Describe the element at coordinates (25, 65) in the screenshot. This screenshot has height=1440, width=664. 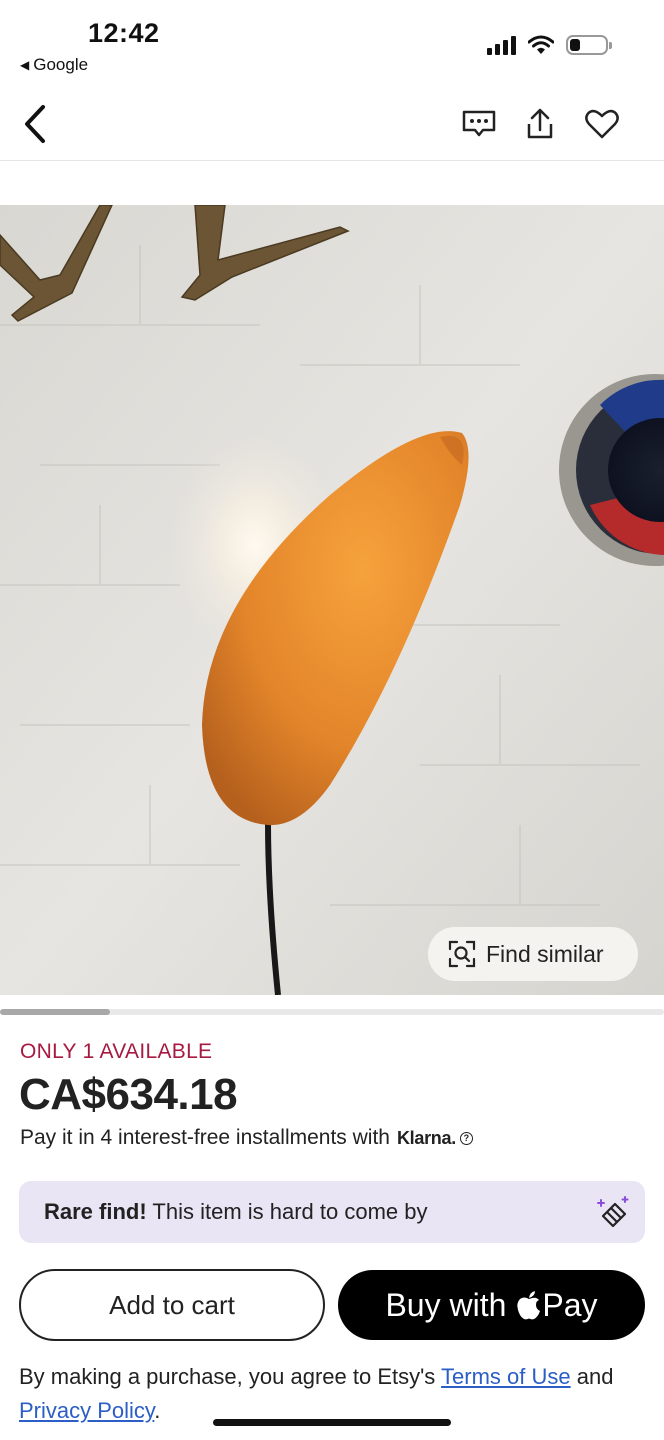
I see `back-triangle-icon: ◀` at that location.